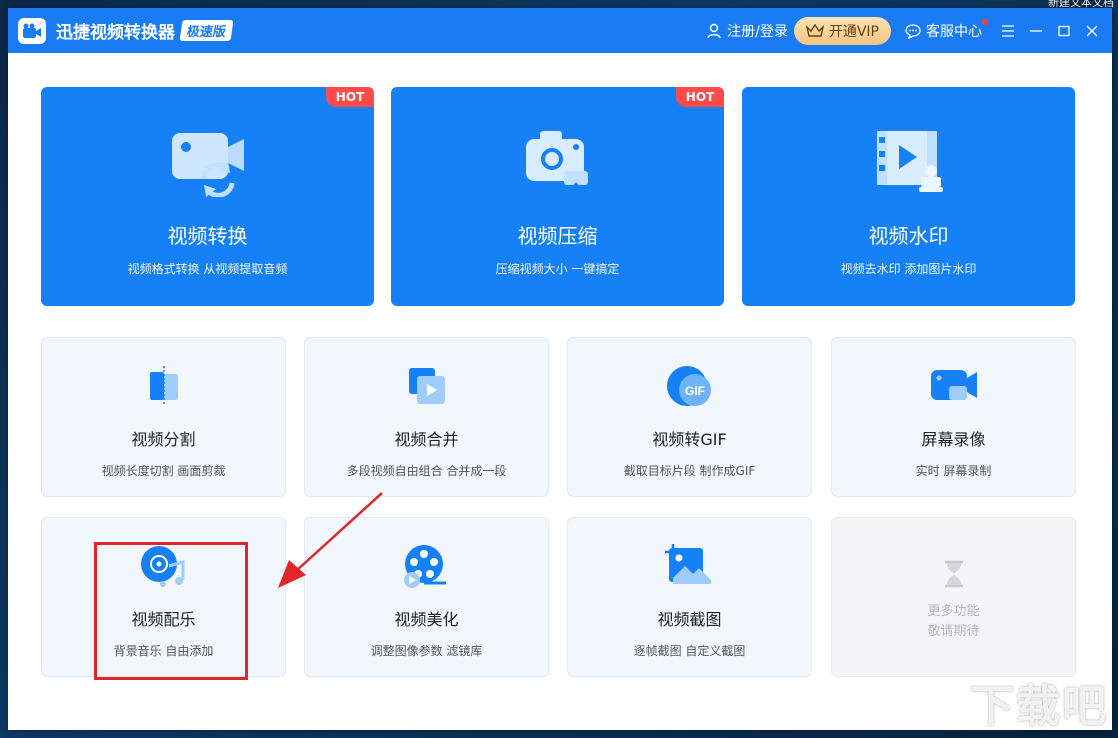 The height and width of the screenshot is (738, 1118). What do you see at coordinates (953, 385) in the screenshot?
I see `screen-record-icon` at bounding box center [953, 385].